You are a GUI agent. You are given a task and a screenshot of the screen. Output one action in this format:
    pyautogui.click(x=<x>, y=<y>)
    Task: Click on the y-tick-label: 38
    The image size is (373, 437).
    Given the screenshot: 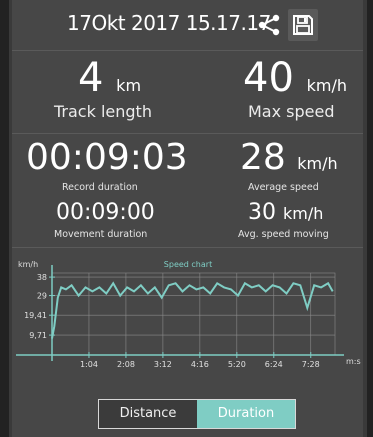 What is the action you would take?
    pyautogui.click(x=42, y=277)
    